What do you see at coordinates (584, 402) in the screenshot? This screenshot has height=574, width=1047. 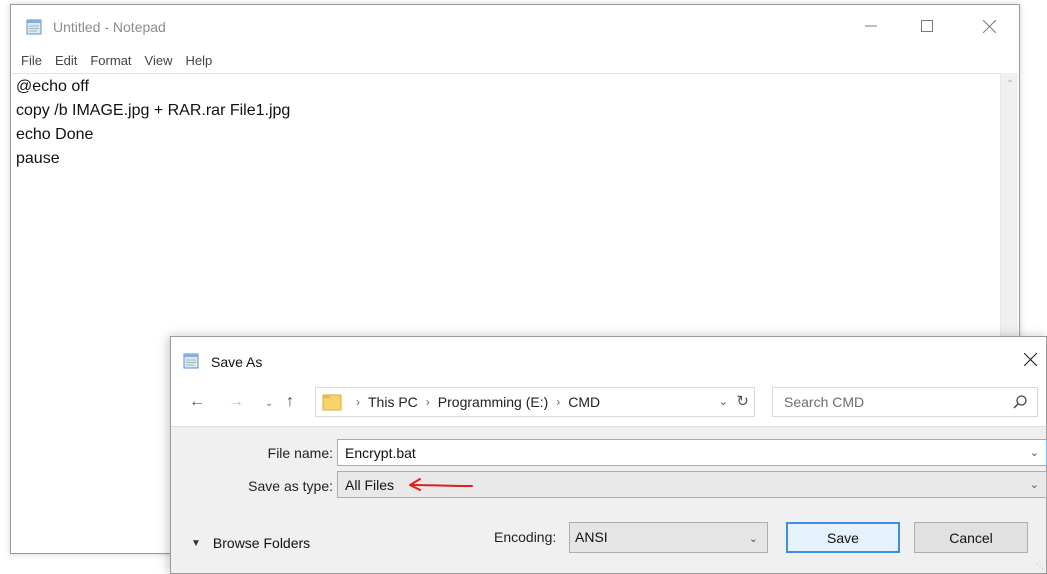 I see `breadcrumb-cmd: CMD` at bounding box center [584, 402].